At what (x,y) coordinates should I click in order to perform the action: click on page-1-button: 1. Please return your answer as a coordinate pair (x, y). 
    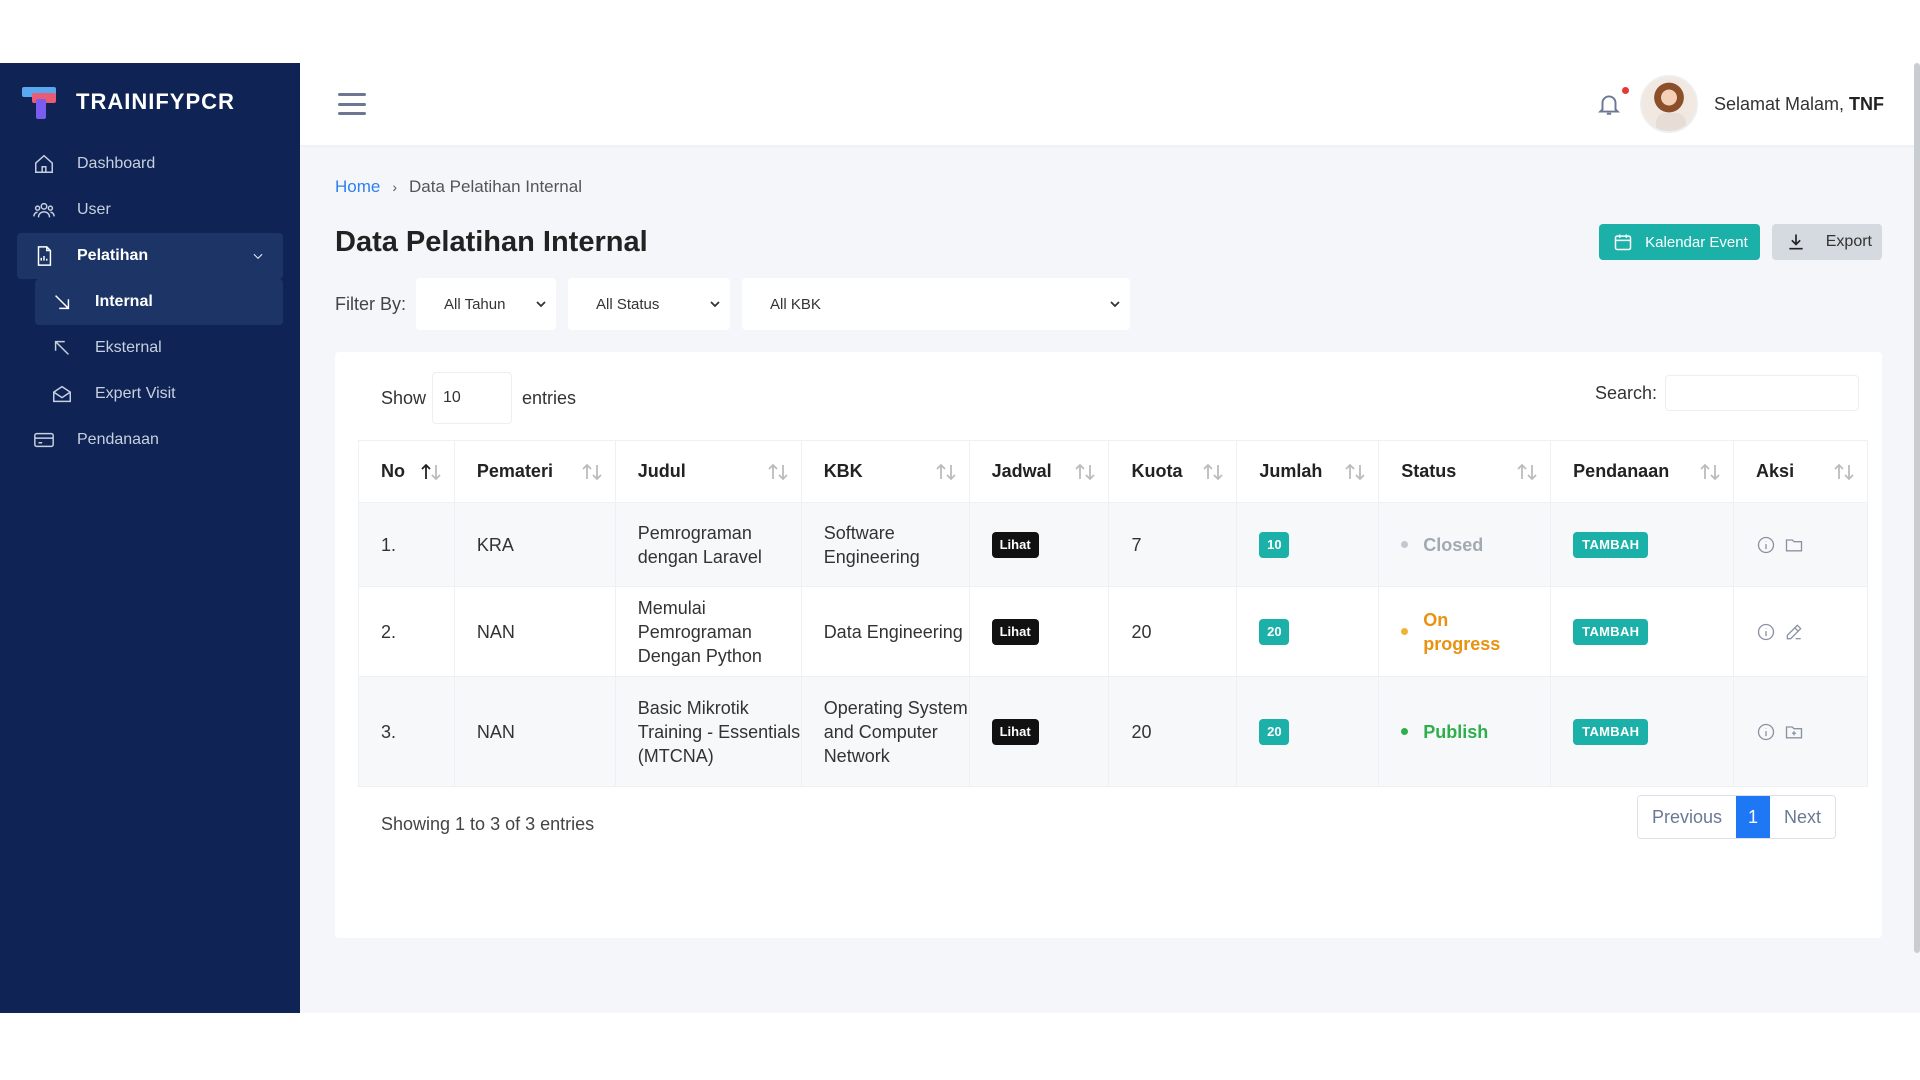
    Looking at the image, I should click on (1752, 817).